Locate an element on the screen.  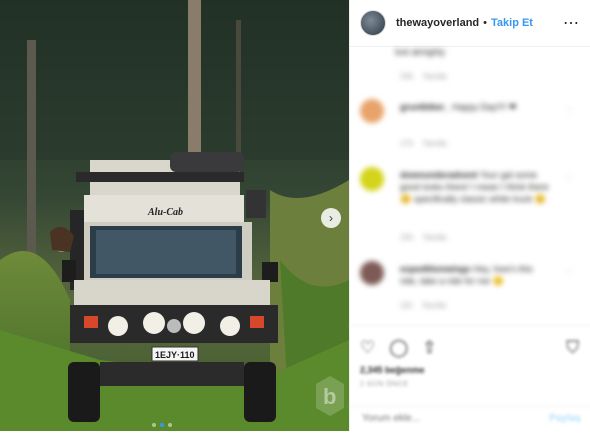
comment-icon: ◯ is located at coordinates (398, 348).